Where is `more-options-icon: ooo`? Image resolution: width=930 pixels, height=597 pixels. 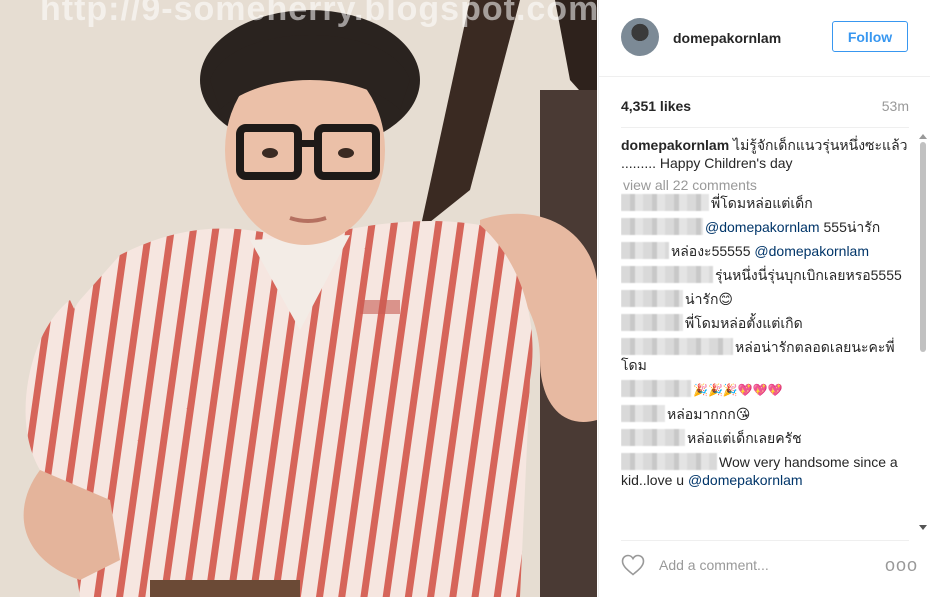 more-options-icon: ooo is located at coordinates (901, 565).